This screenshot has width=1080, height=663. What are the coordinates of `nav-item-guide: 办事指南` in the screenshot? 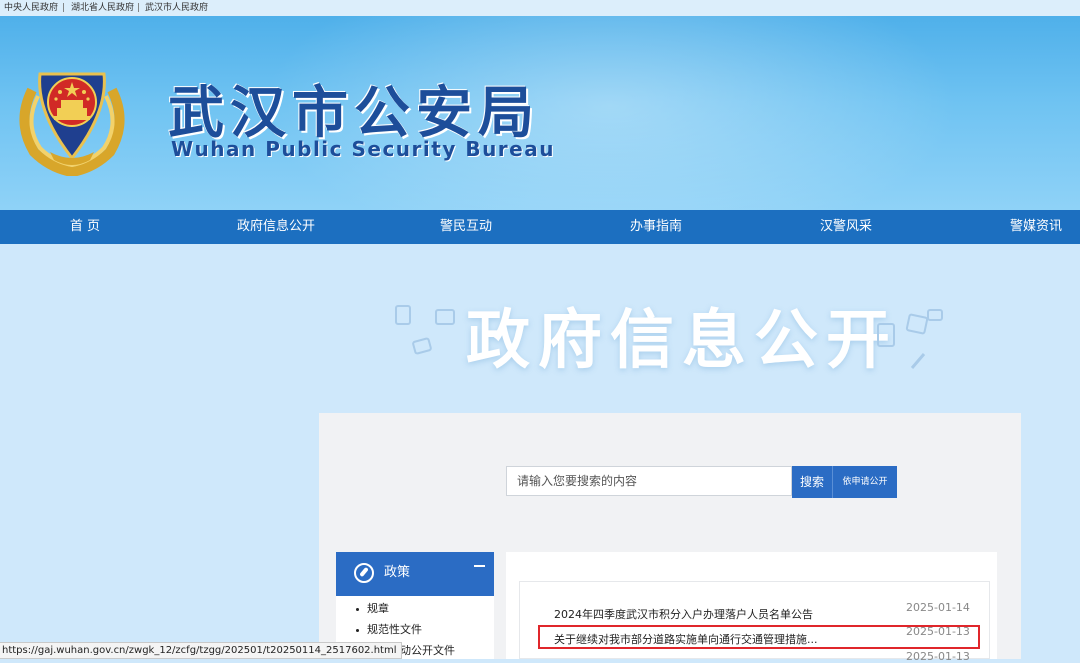 It's located at (656, 227).